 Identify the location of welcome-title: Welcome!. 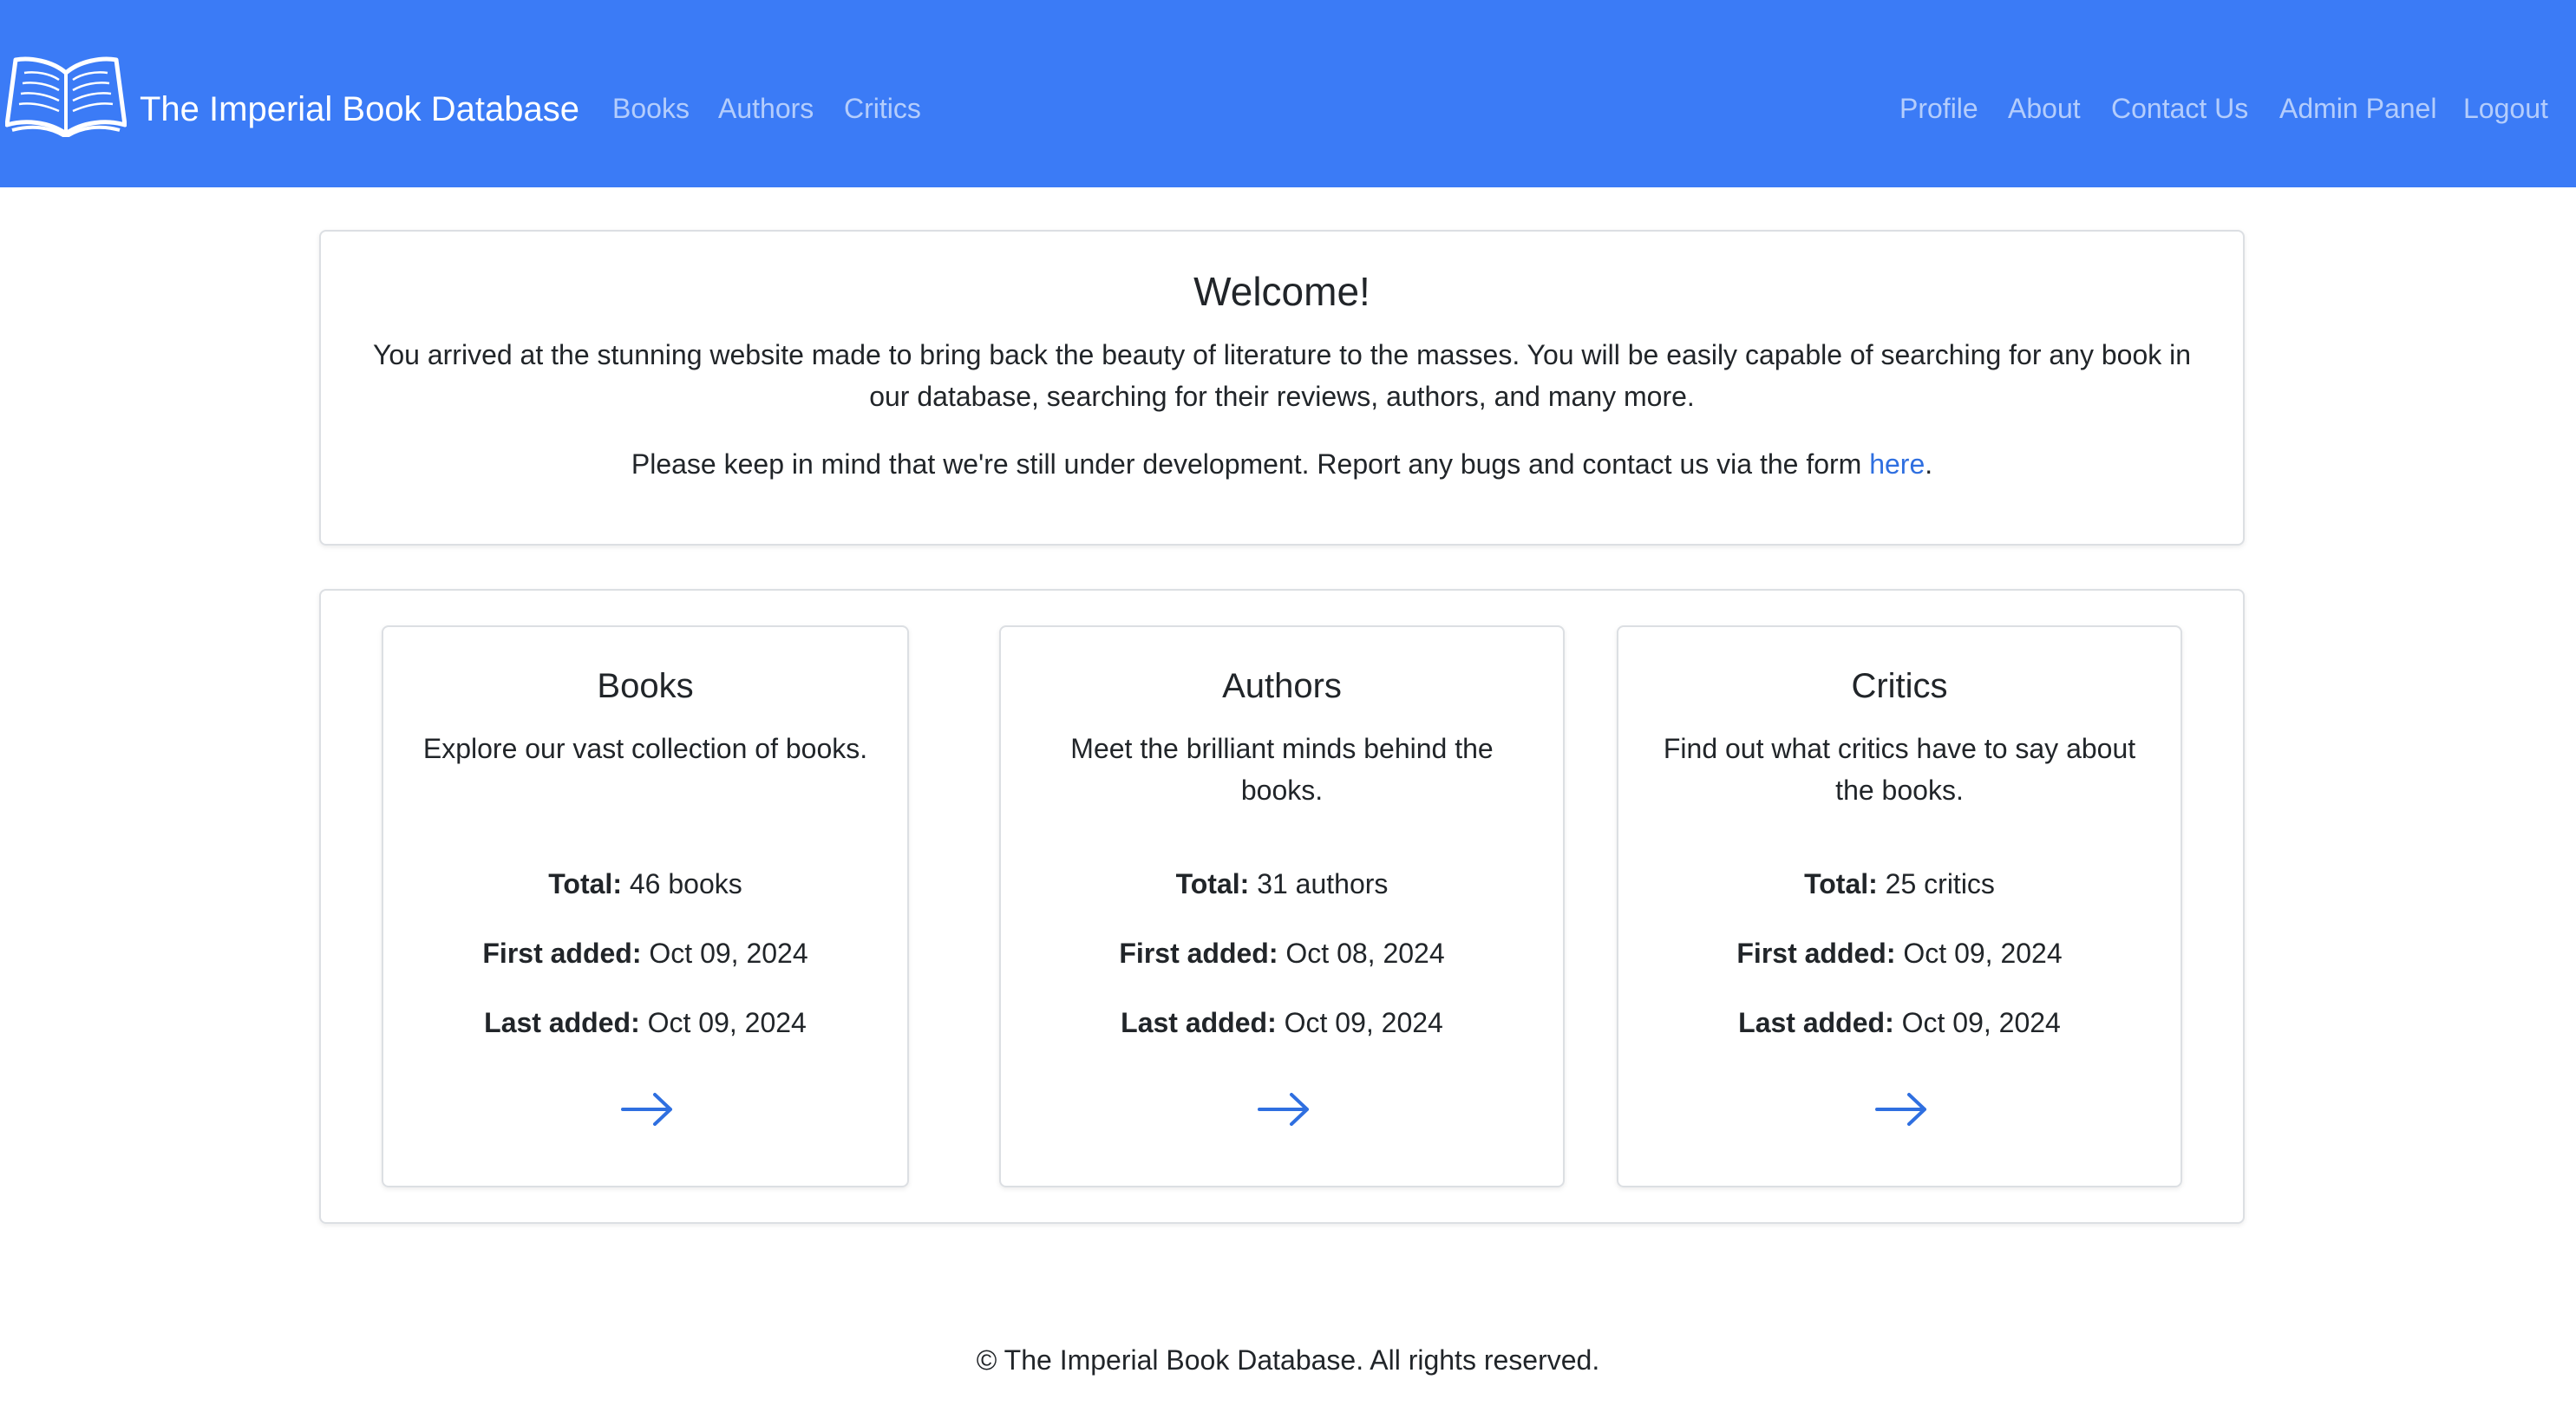
(1281, 291).